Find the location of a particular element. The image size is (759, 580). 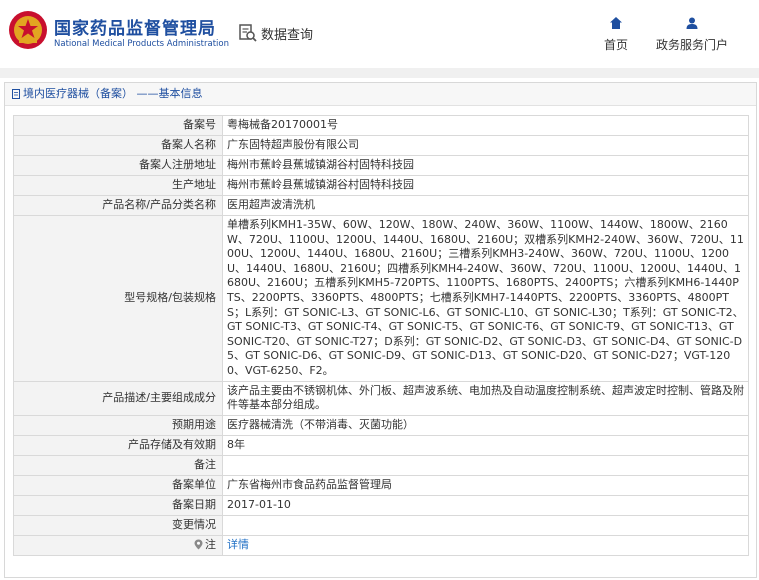

table-row: 备案单位 广东省梅州市食品药品监督管理局 is located at coordinates (381, 485).